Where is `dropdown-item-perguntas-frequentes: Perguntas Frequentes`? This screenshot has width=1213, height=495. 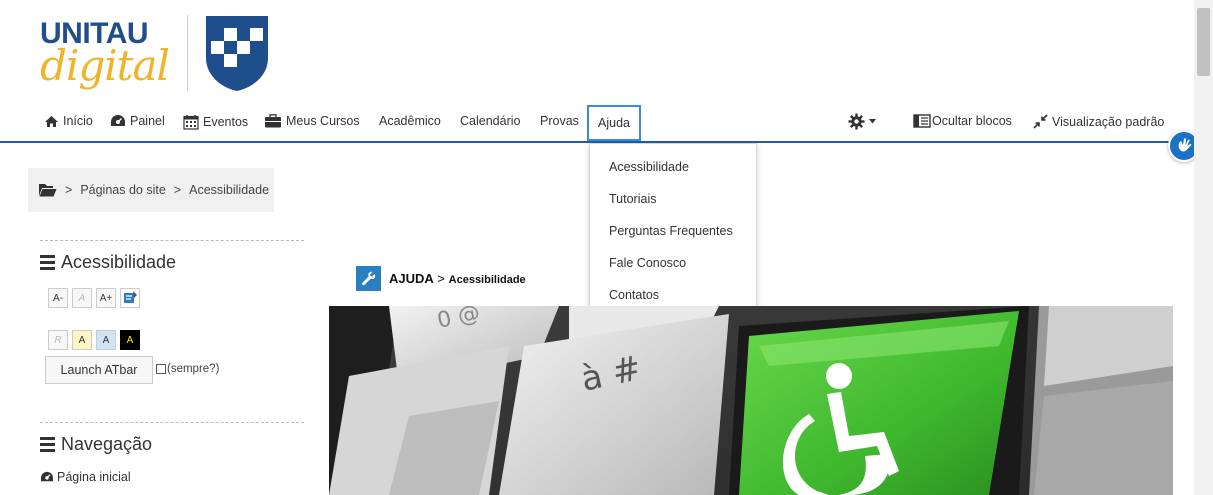
dropdown-item-perguntas-frequentes: Perguntas Frequentes is located at coordinates (673, 234).